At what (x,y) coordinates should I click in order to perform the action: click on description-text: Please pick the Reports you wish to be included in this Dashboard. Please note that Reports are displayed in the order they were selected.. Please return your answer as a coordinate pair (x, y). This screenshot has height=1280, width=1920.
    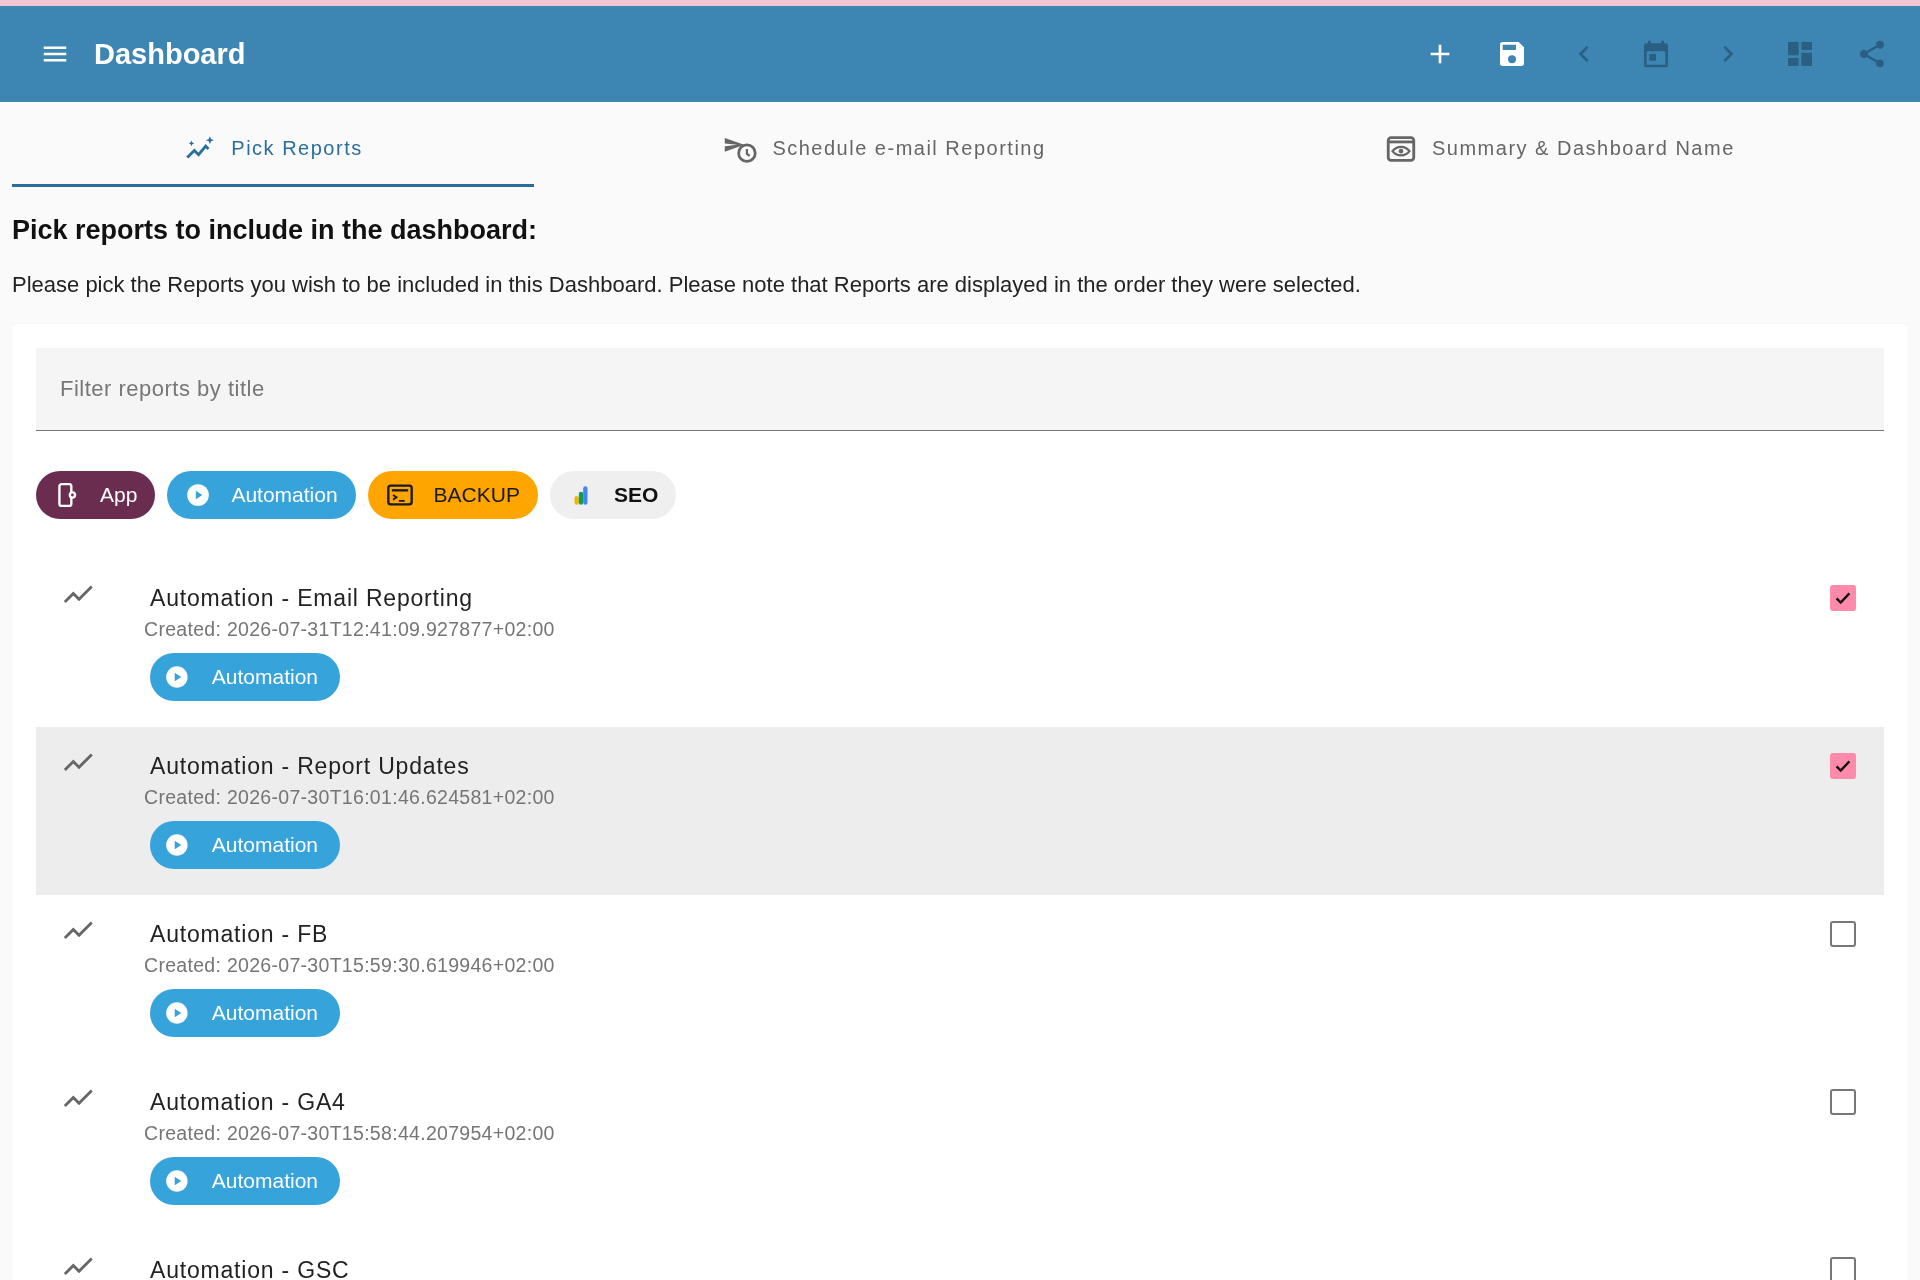
    Looking at the image, I should click on (687, 285).